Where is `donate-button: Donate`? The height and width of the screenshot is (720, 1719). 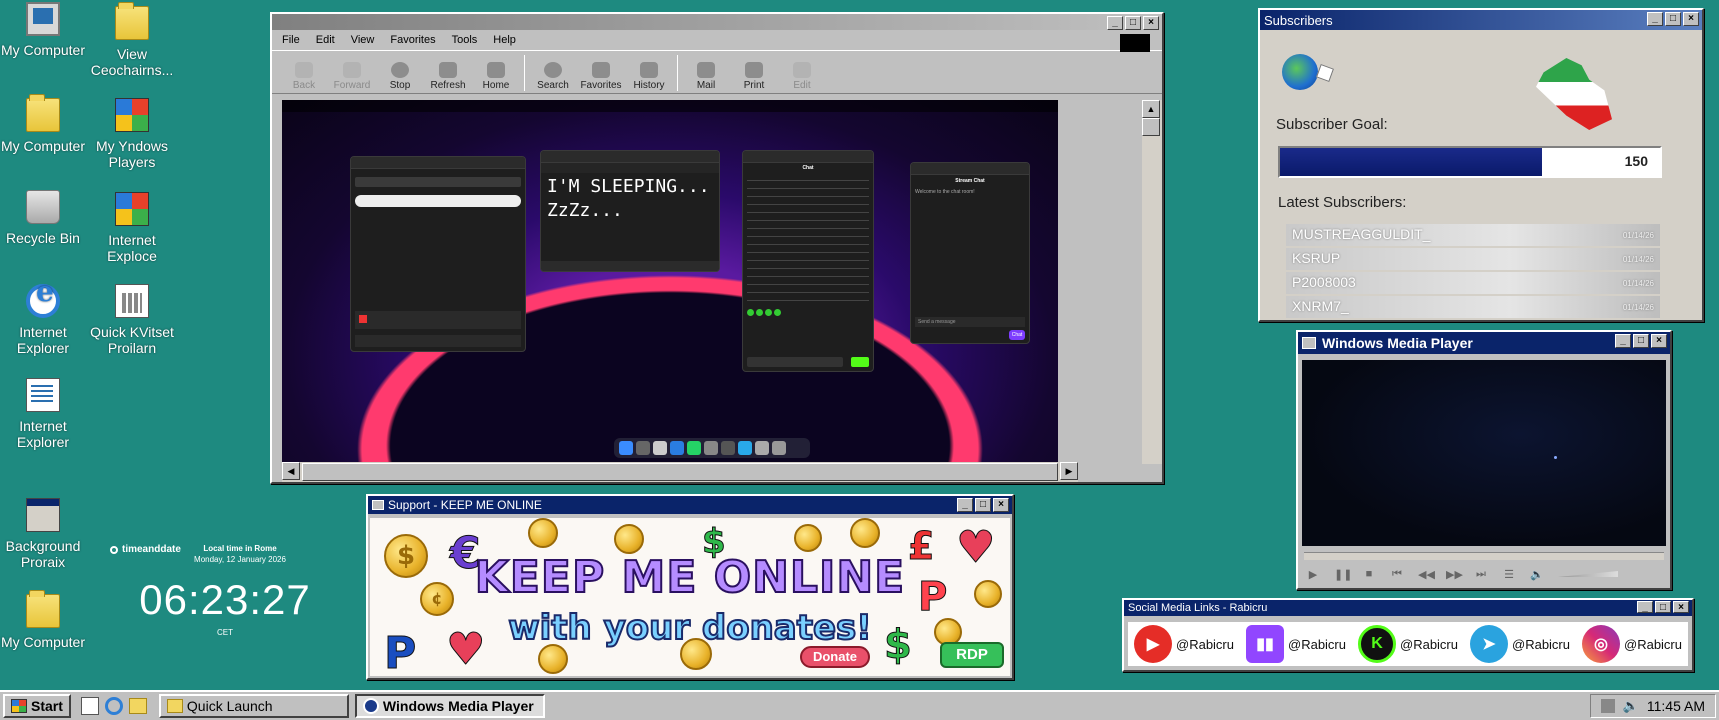
donate-button: Donate is located at coordinates (835, 657).